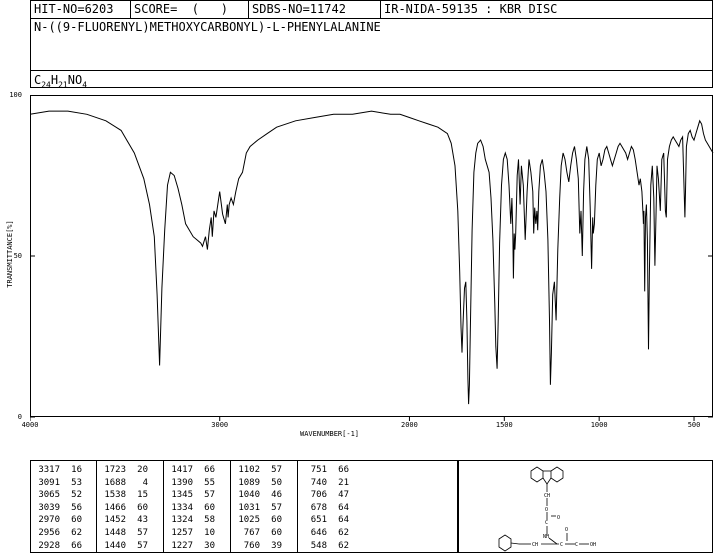 The image size is (715, 556). What do you see at coordinates (115, 495) in the screenshot?
I see `peak-wavenumber: 1538` at bounding box center [115, 495].